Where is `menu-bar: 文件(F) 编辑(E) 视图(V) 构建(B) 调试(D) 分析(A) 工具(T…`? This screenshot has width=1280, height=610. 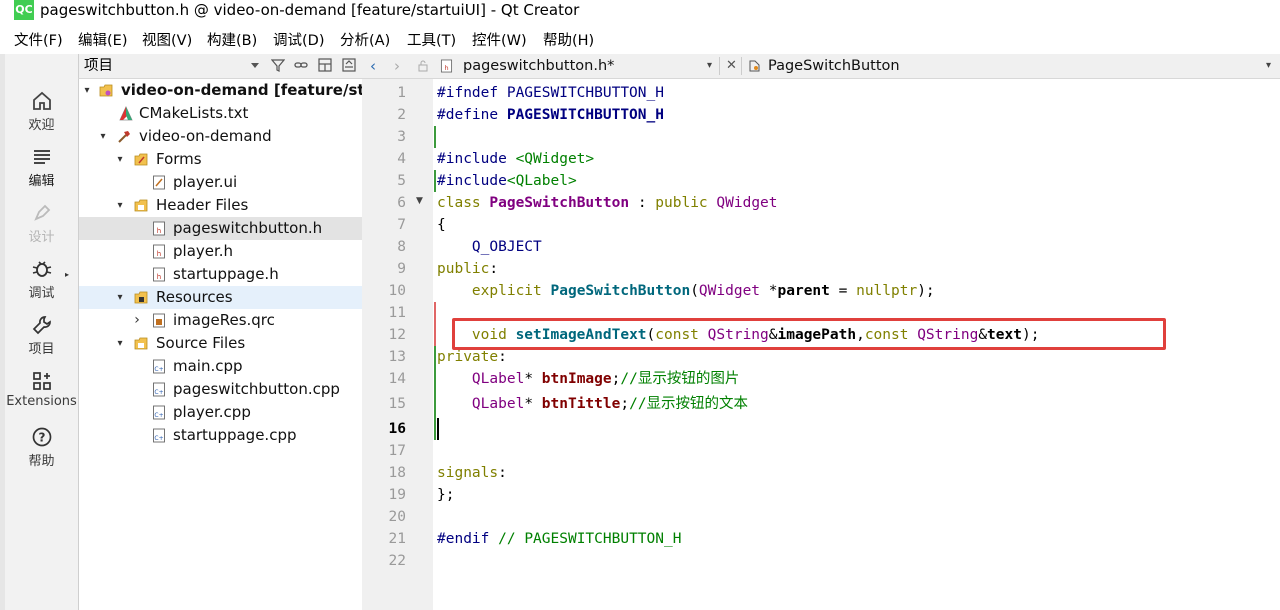
menu-bar: 文件(F) 编辑(E) 视图(V) 构建(B) 调试(D) 分析(A) 工具(T… is located at coordinates (640, 41).